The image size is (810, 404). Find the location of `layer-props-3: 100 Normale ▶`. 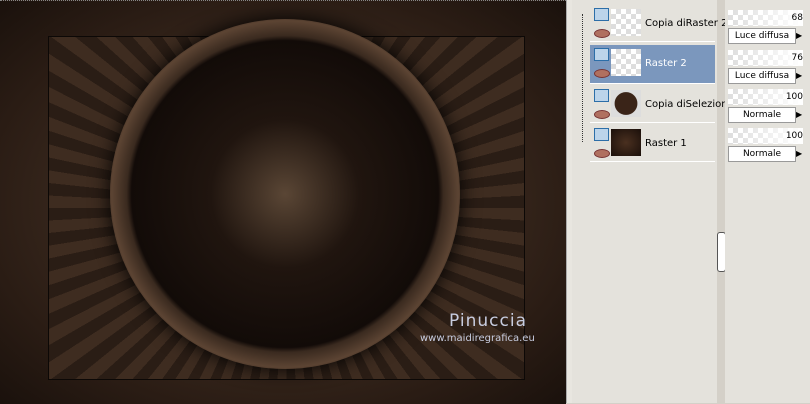

layer-props-3: 100 Normale ▶ is located at coordinates (768, 145).